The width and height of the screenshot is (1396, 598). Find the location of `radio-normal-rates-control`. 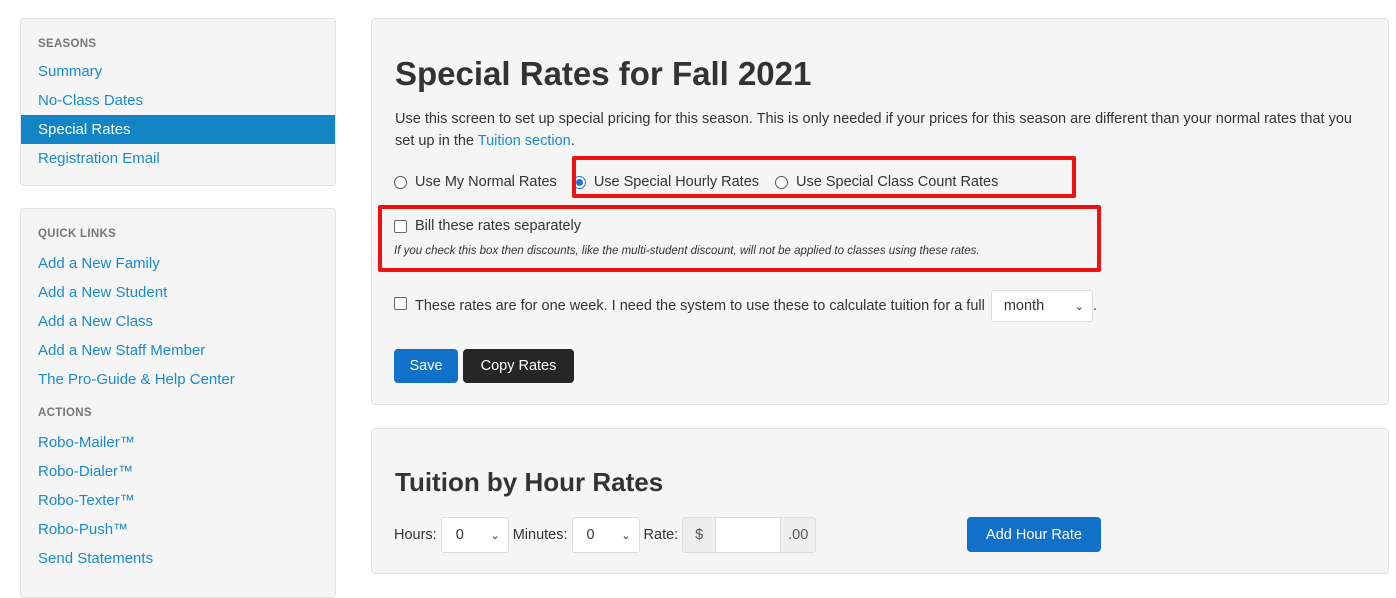

radio-normal-rates-control is located at coordinates (400, 182).